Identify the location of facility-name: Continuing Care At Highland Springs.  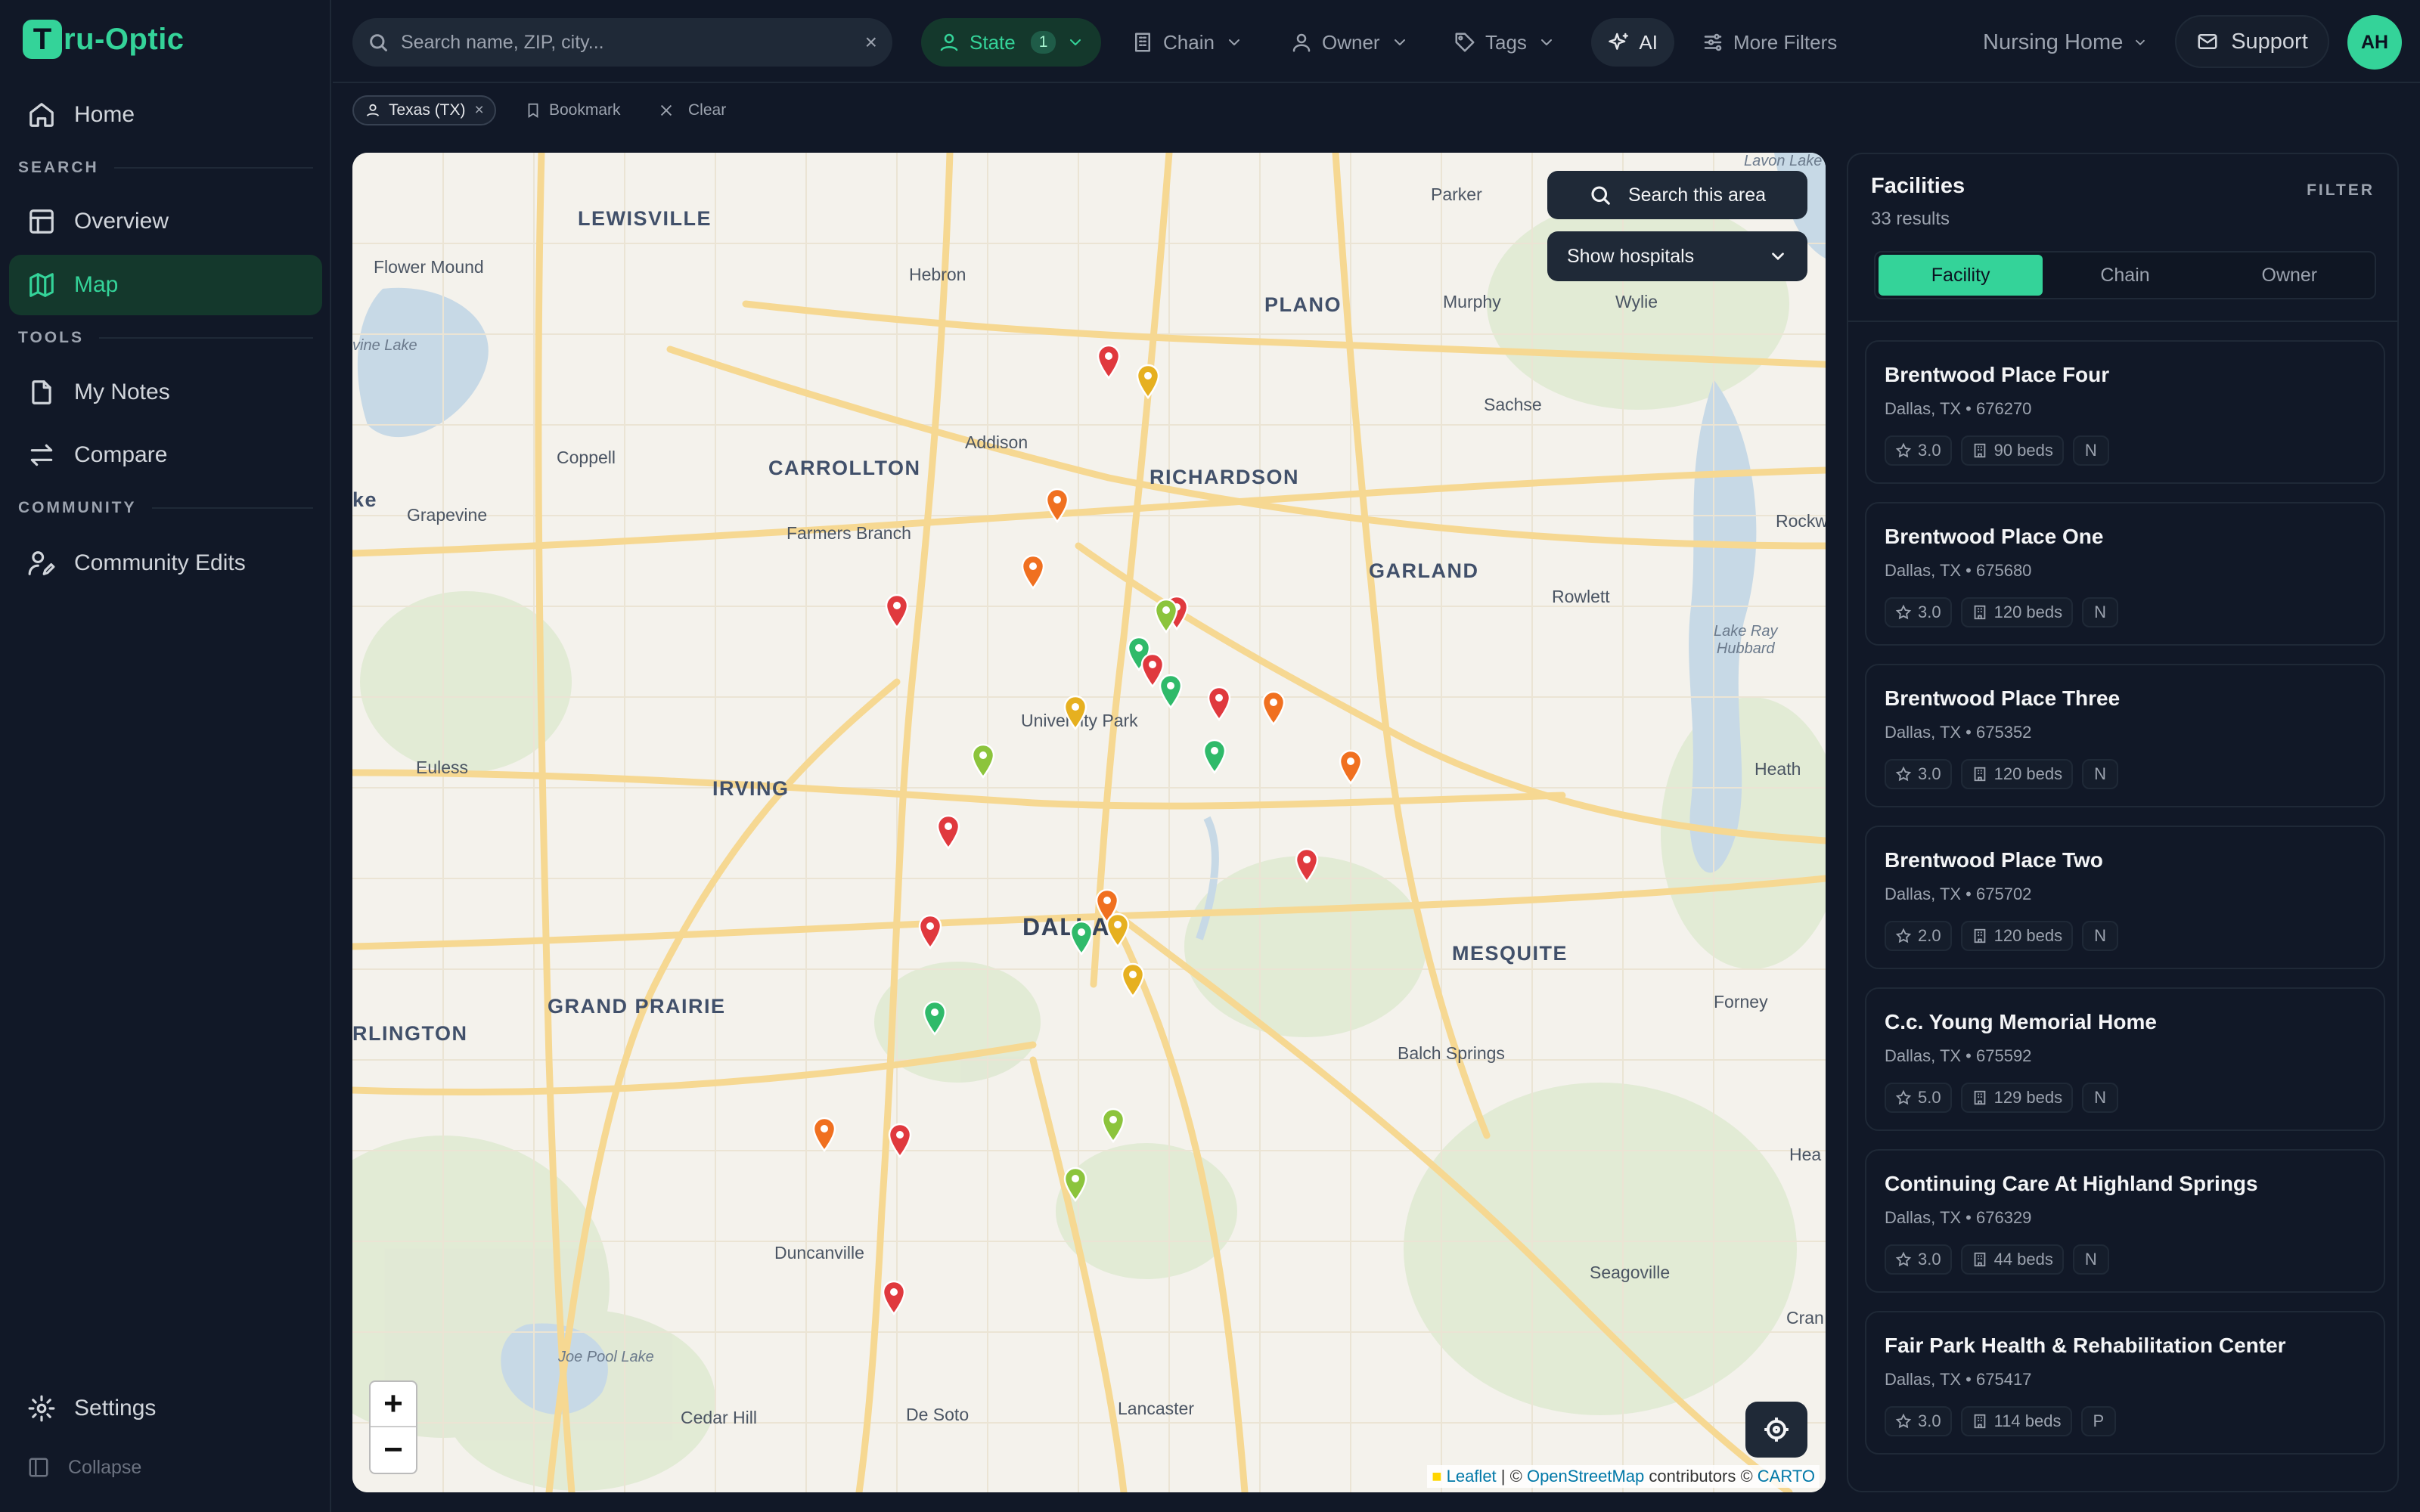
(2071, 1183).